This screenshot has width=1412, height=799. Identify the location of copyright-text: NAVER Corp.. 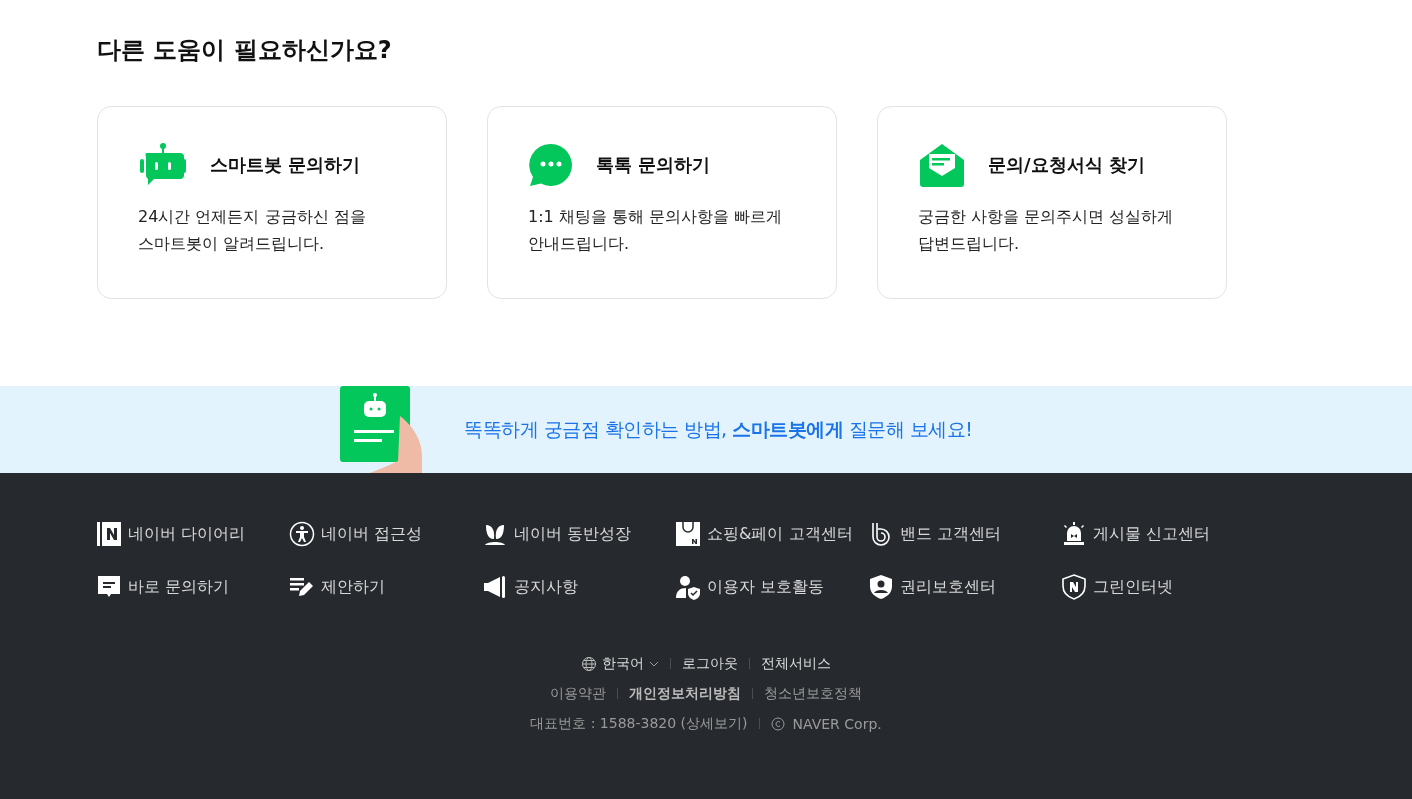
(837, 723).